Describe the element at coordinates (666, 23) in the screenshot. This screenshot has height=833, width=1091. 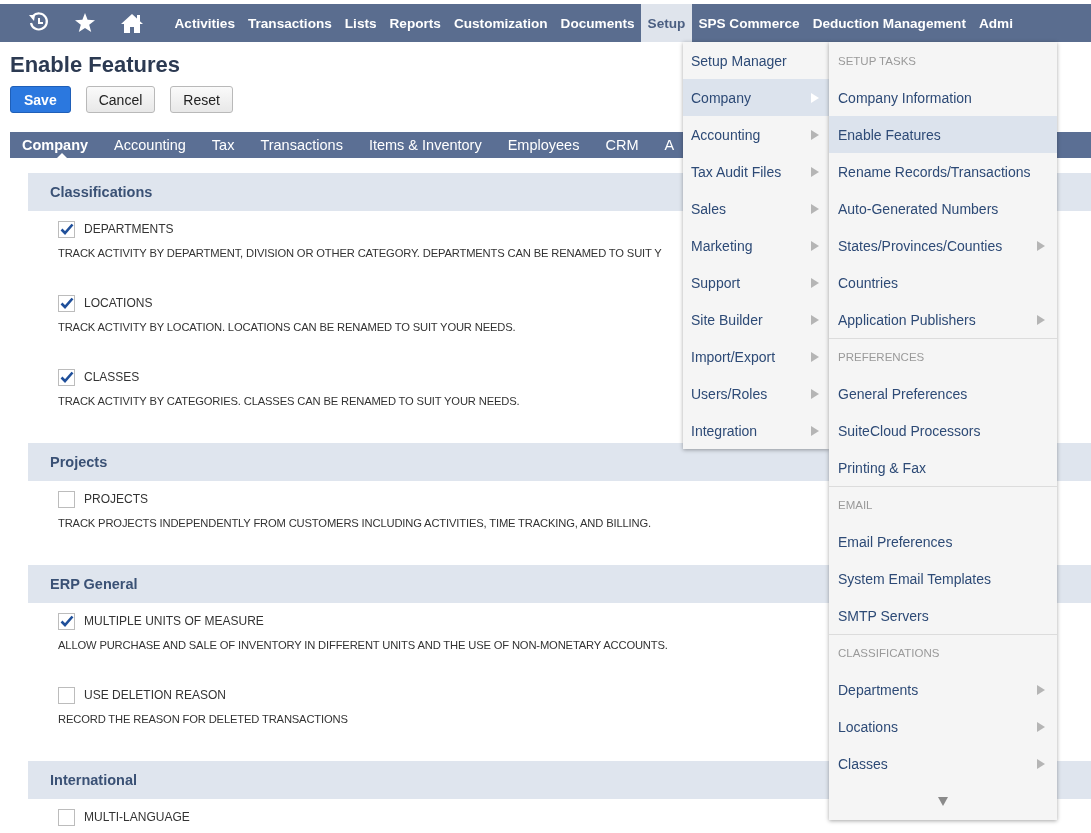
I see `nav-item: Setup` at that location.